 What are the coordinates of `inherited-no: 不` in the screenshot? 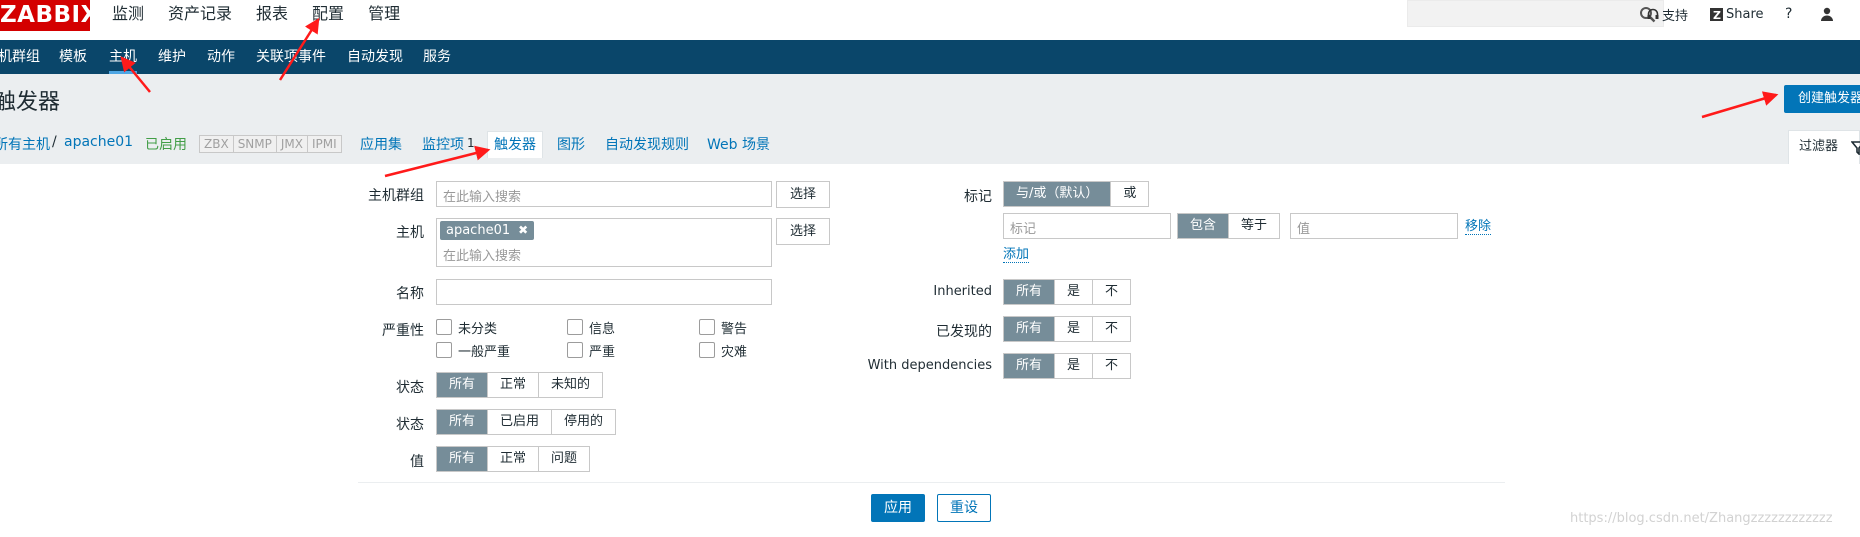 It's located at (1111, 292).